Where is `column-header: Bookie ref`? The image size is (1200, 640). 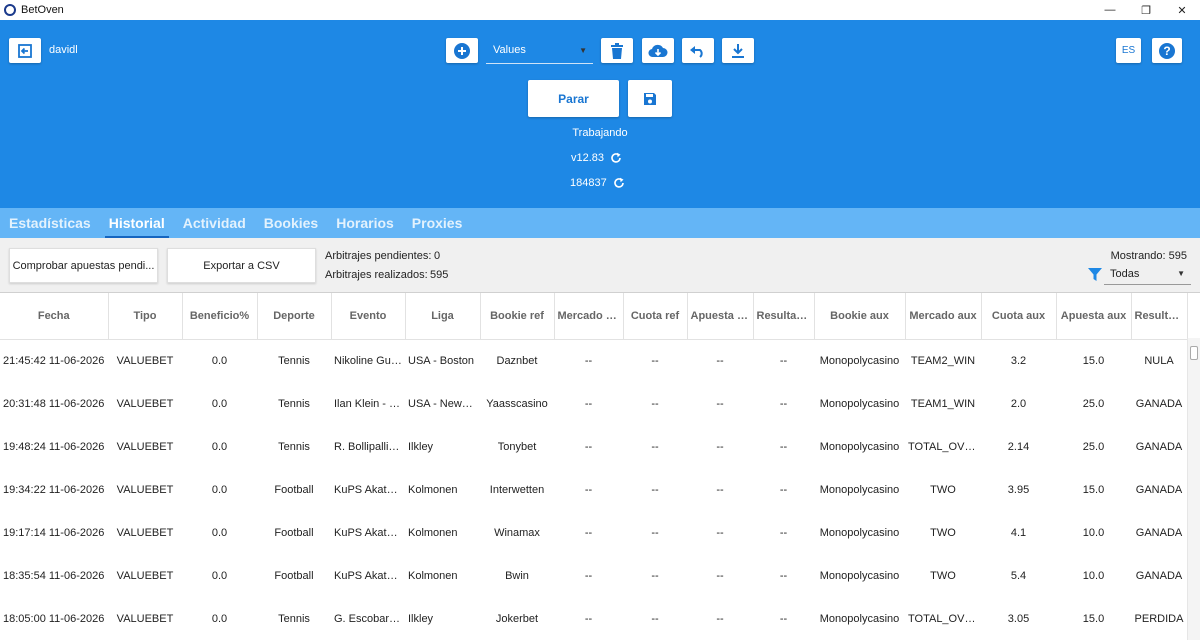
column-header: Bookie ref is located at coordinates (517, 316).